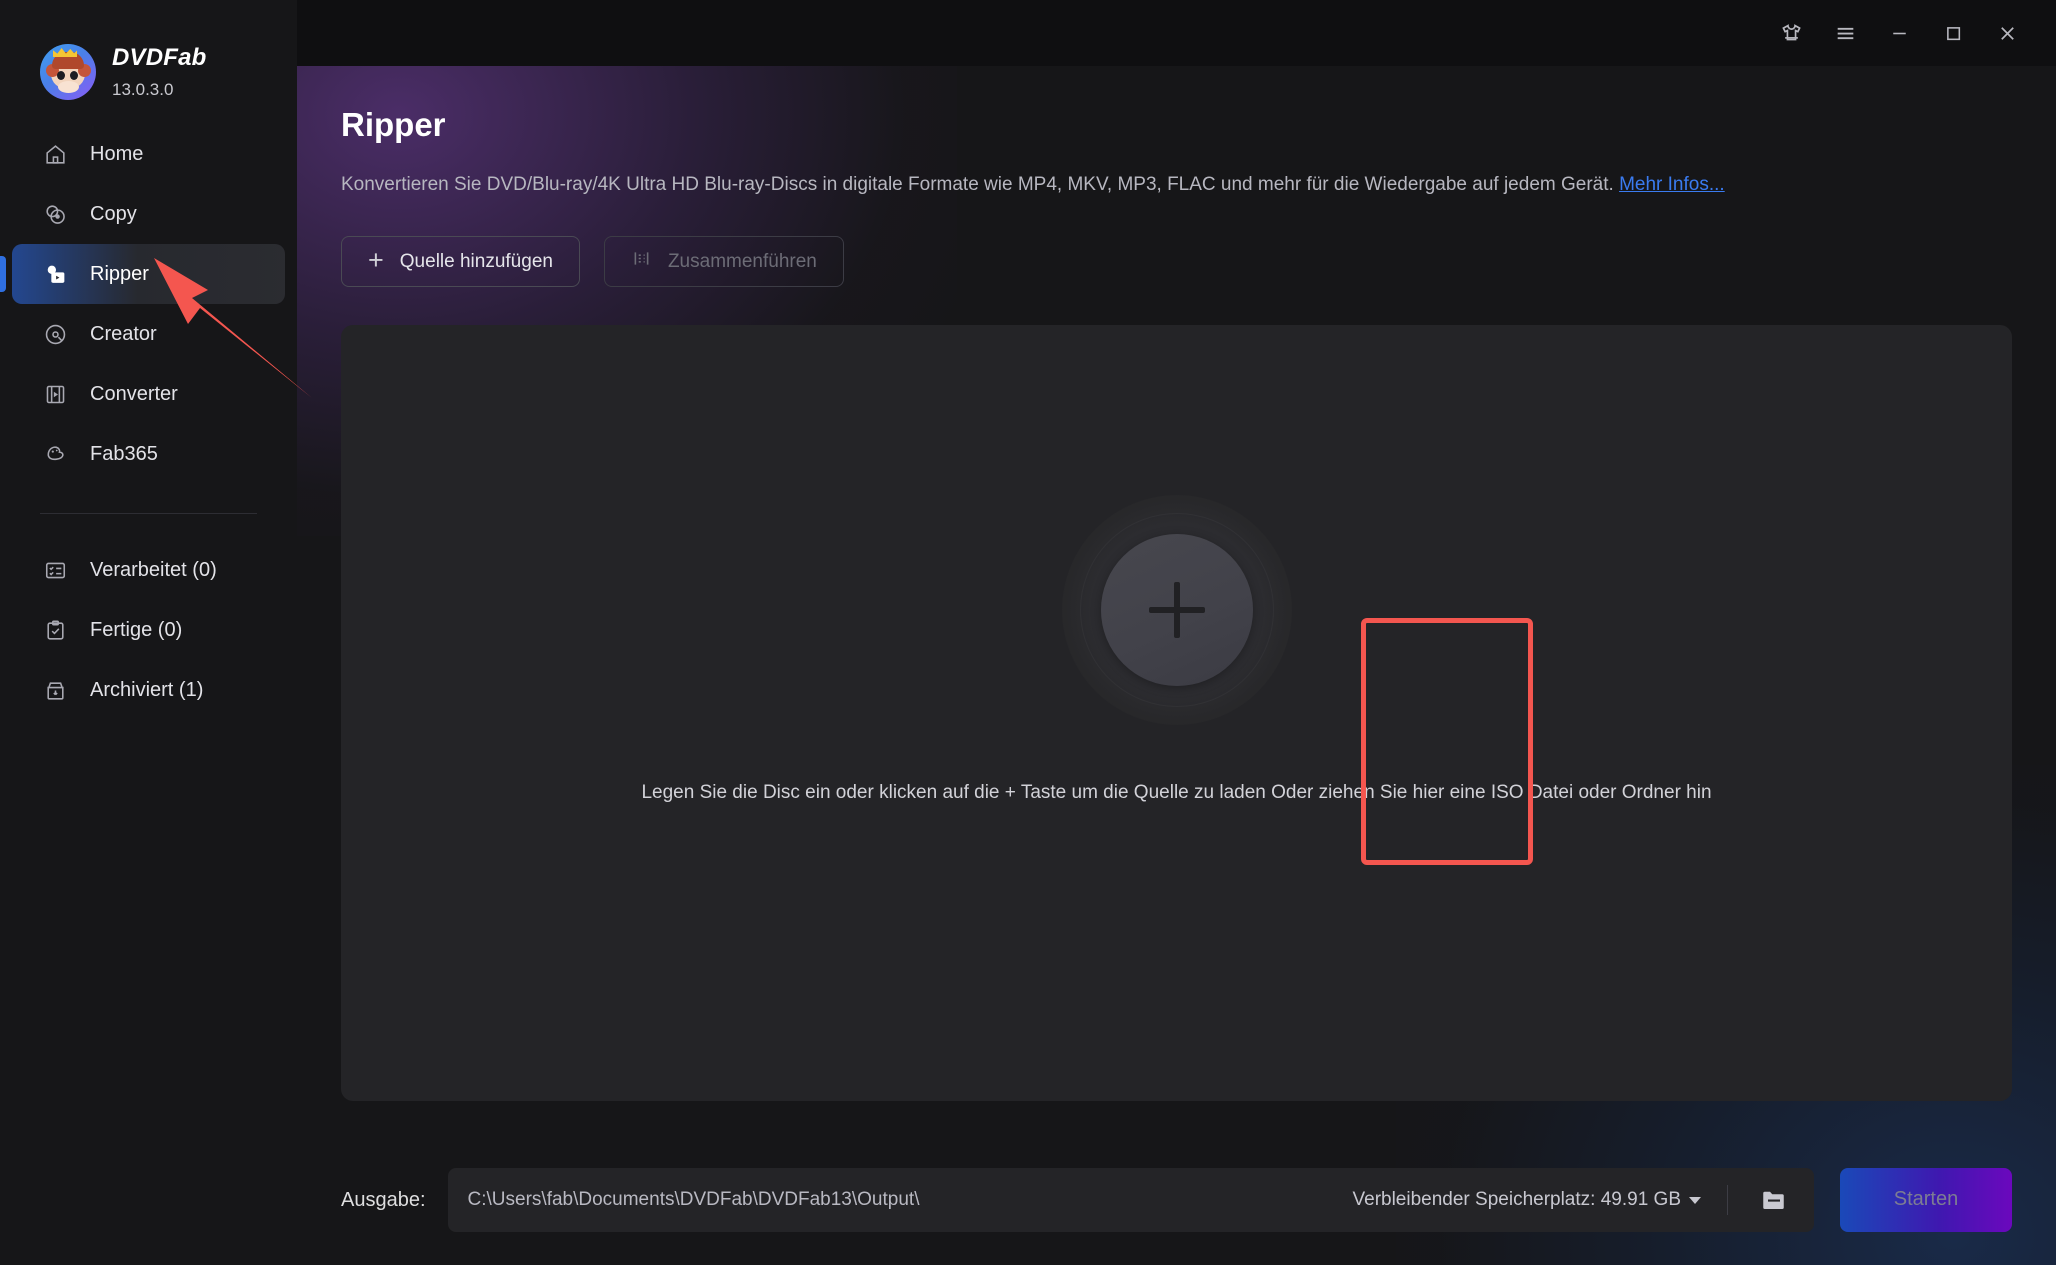  I want to click on brand-name: DVDFab, so click(159, 57).